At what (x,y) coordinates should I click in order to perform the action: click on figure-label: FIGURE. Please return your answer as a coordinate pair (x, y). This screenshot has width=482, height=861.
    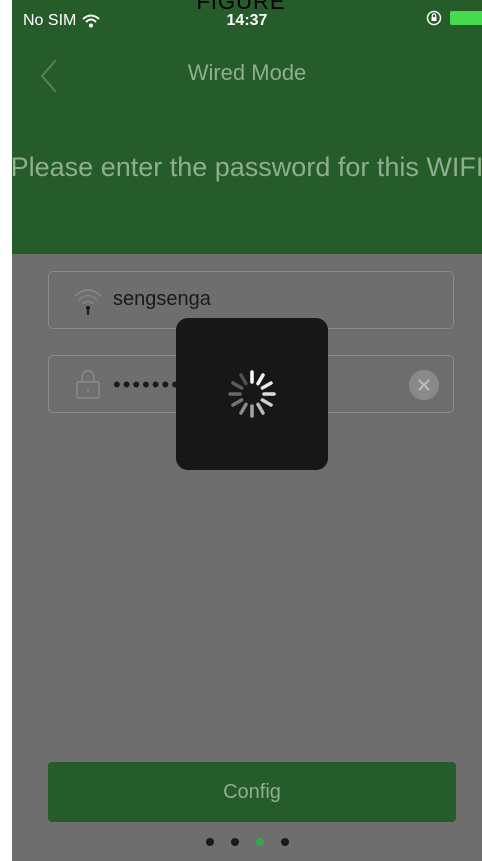
    Looking at the image, I should click on (241, 7).